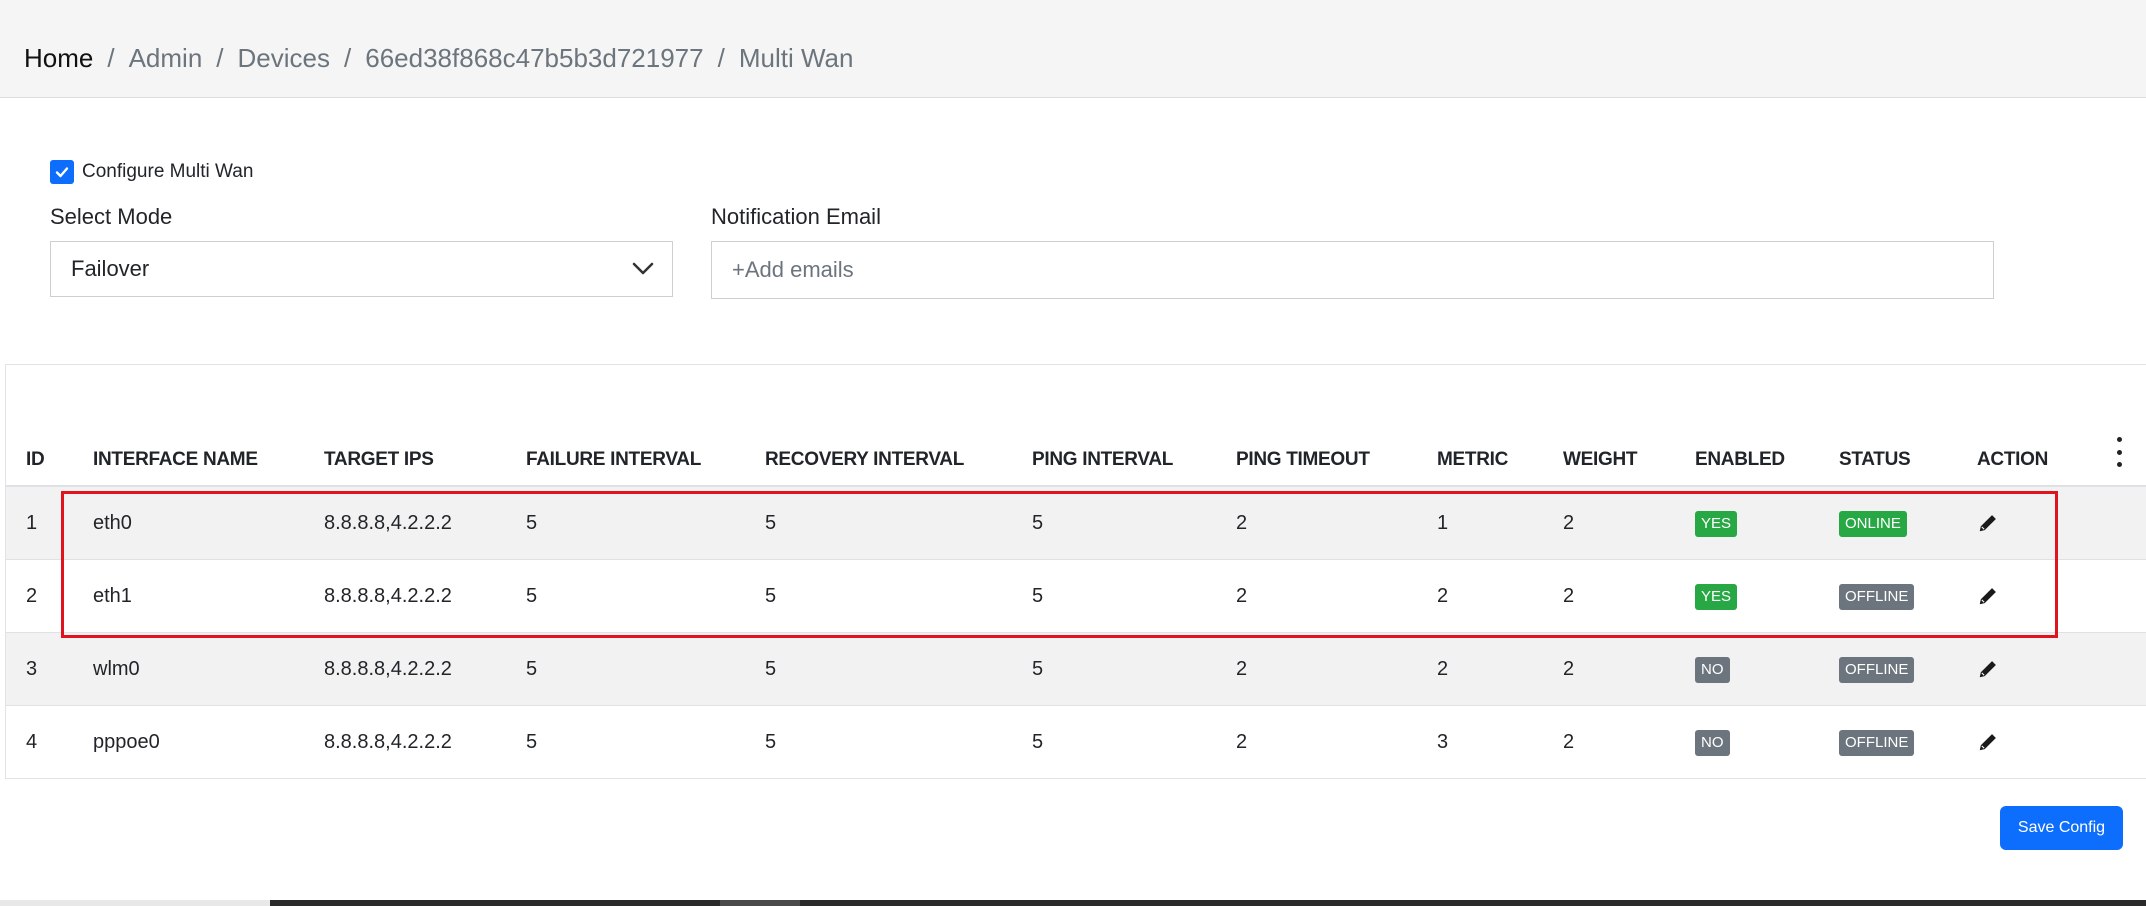 This screenshot has width=2146, height=906. Describe the element at coordinates (1473, 459) in the screenshot. I see `column-header-metric: METRIC` at that location.